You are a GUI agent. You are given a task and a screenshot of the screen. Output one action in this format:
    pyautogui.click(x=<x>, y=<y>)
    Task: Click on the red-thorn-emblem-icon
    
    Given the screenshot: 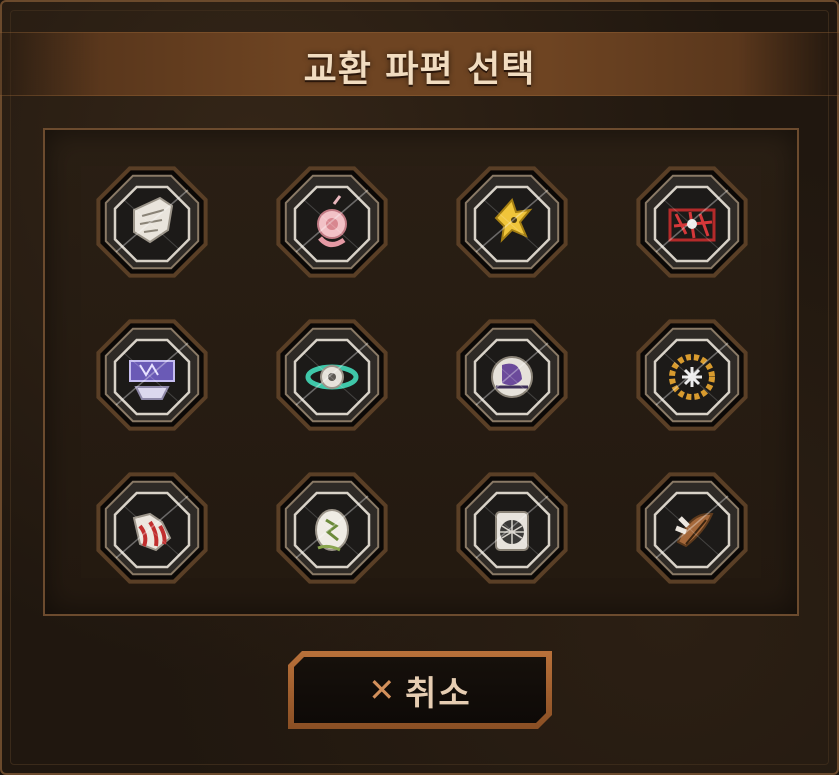 What is the action you would take?
    pyautogui.click(x=692, y=222)
    